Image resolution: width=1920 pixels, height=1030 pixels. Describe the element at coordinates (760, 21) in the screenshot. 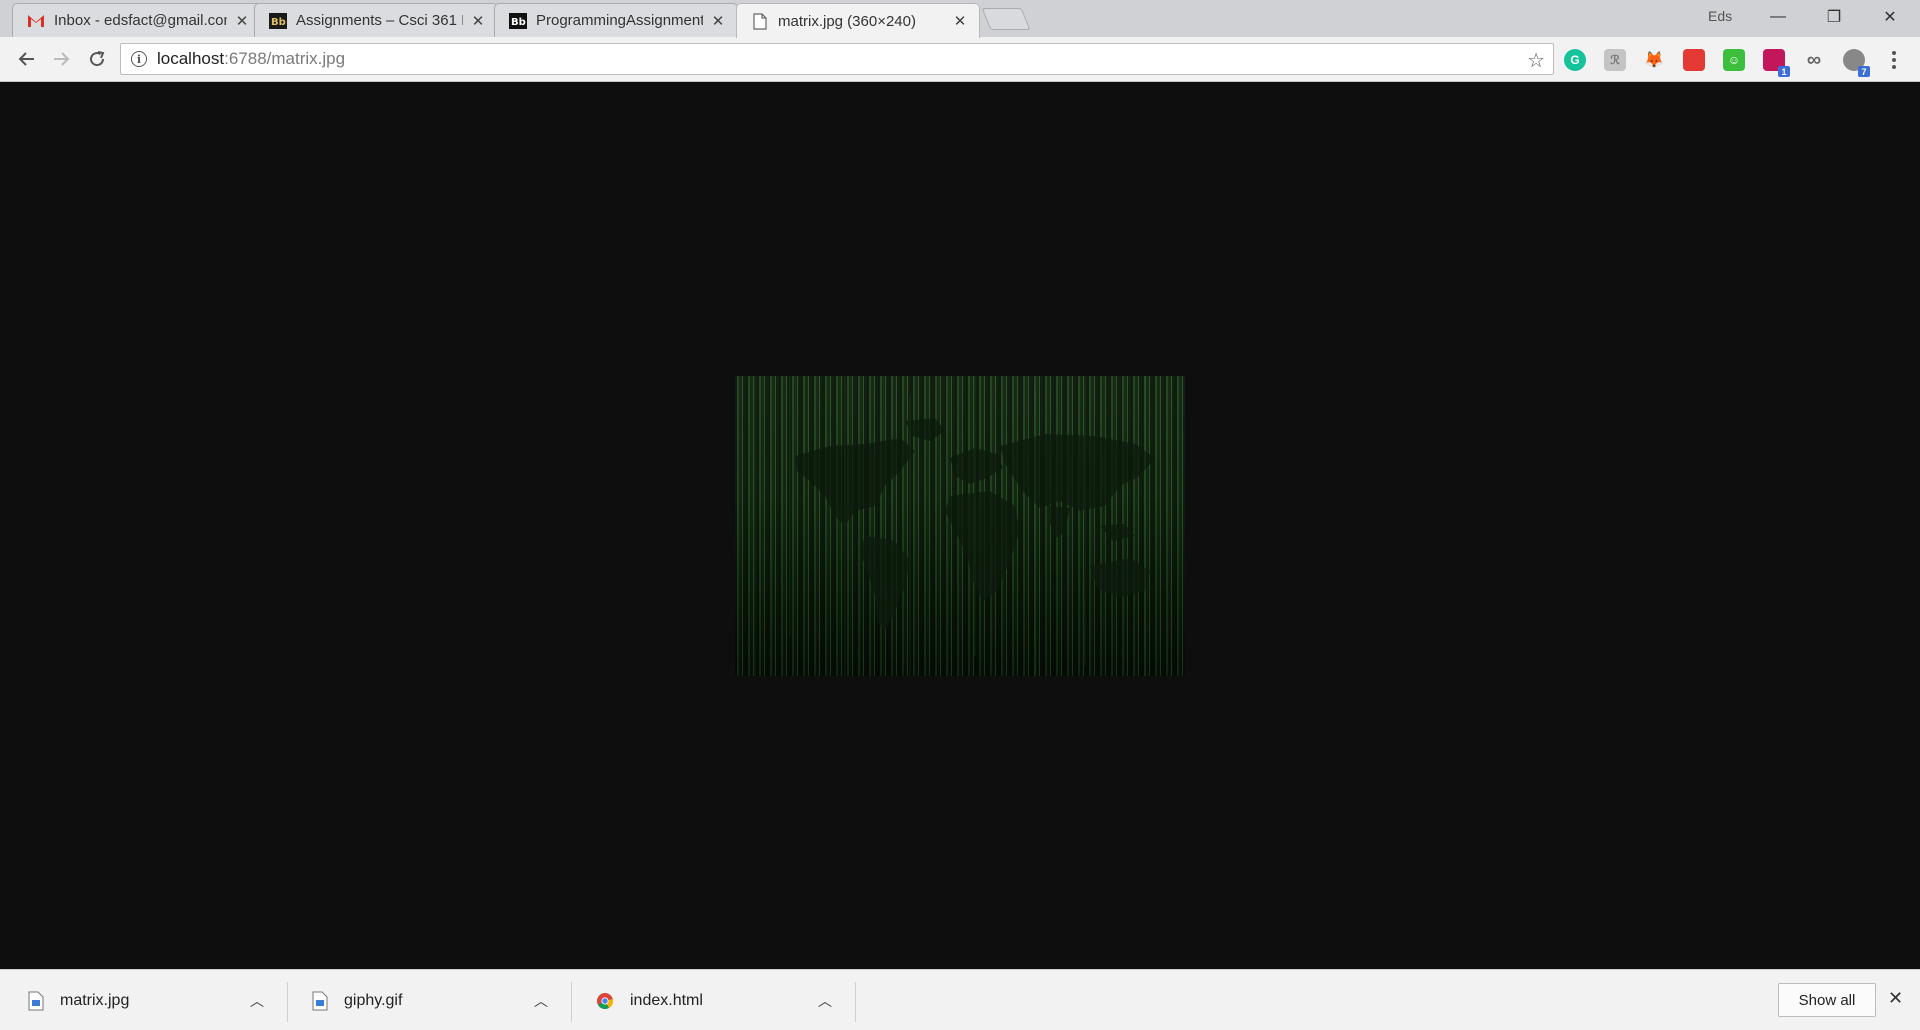

I see `page-icon` at that location.